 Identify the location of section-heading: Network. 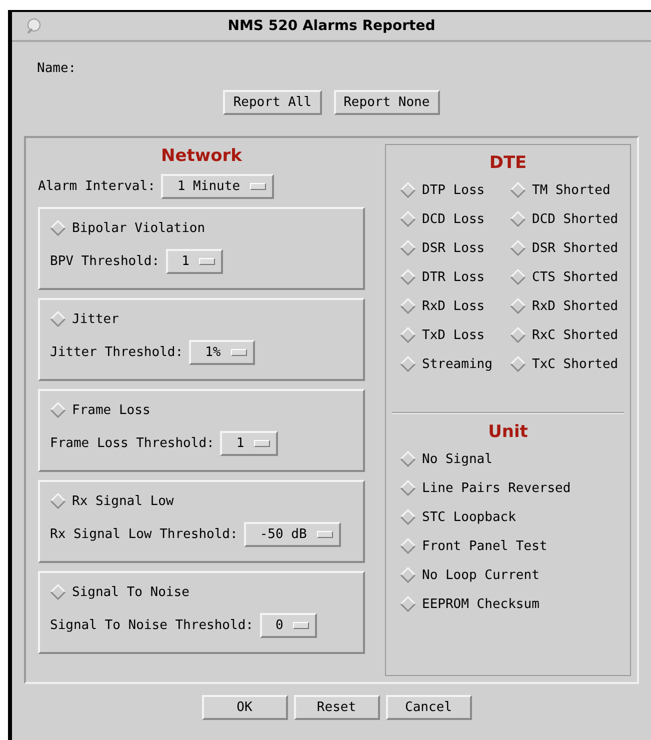
(201, 157).